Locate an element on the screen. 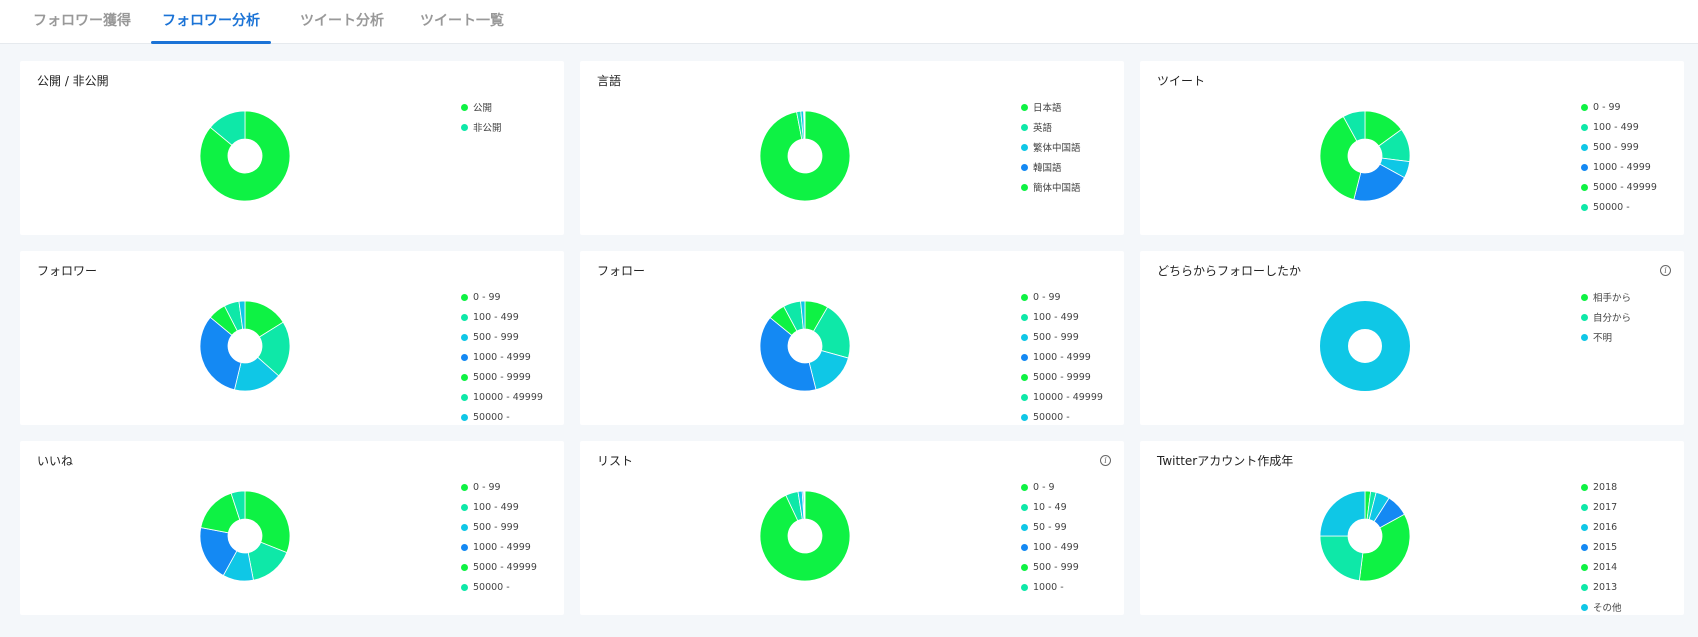 The image size is (1698, 637). legend-item: 2017 is located at coordinates (1631, 507).